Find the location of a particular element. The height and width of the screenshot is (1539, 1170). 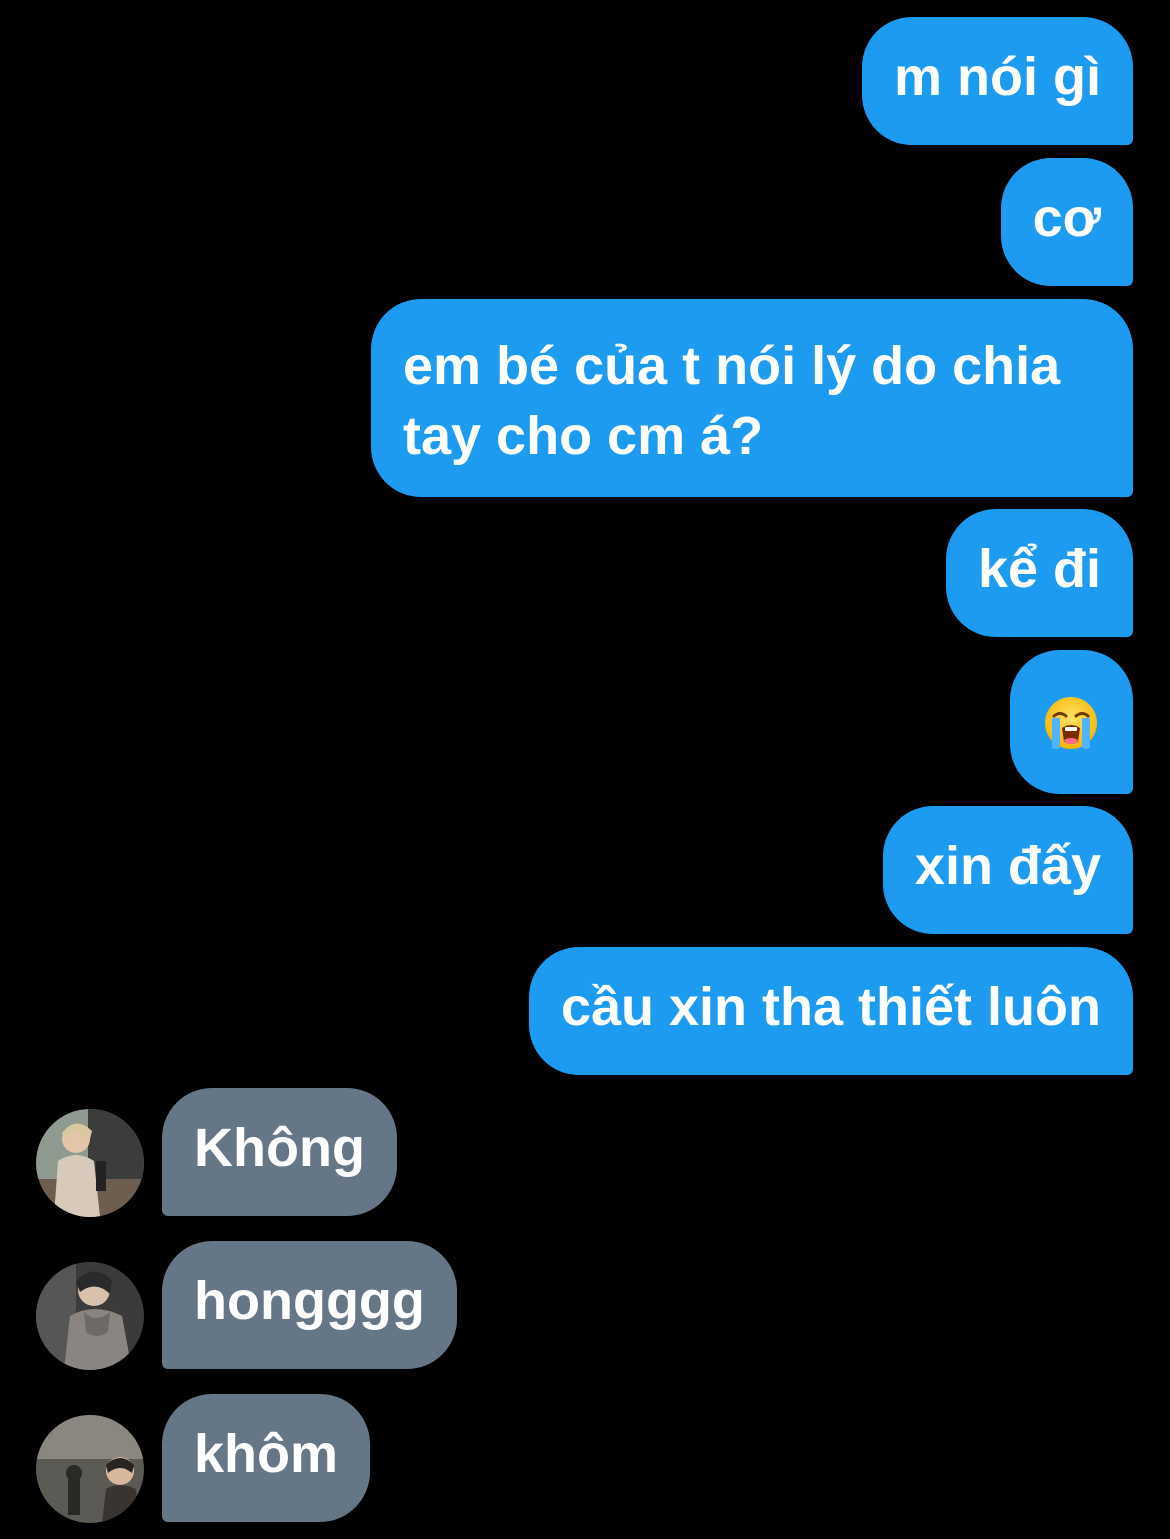

sent-message: cầu xin tha thiết luôn is located at coordinates (830, 1011).